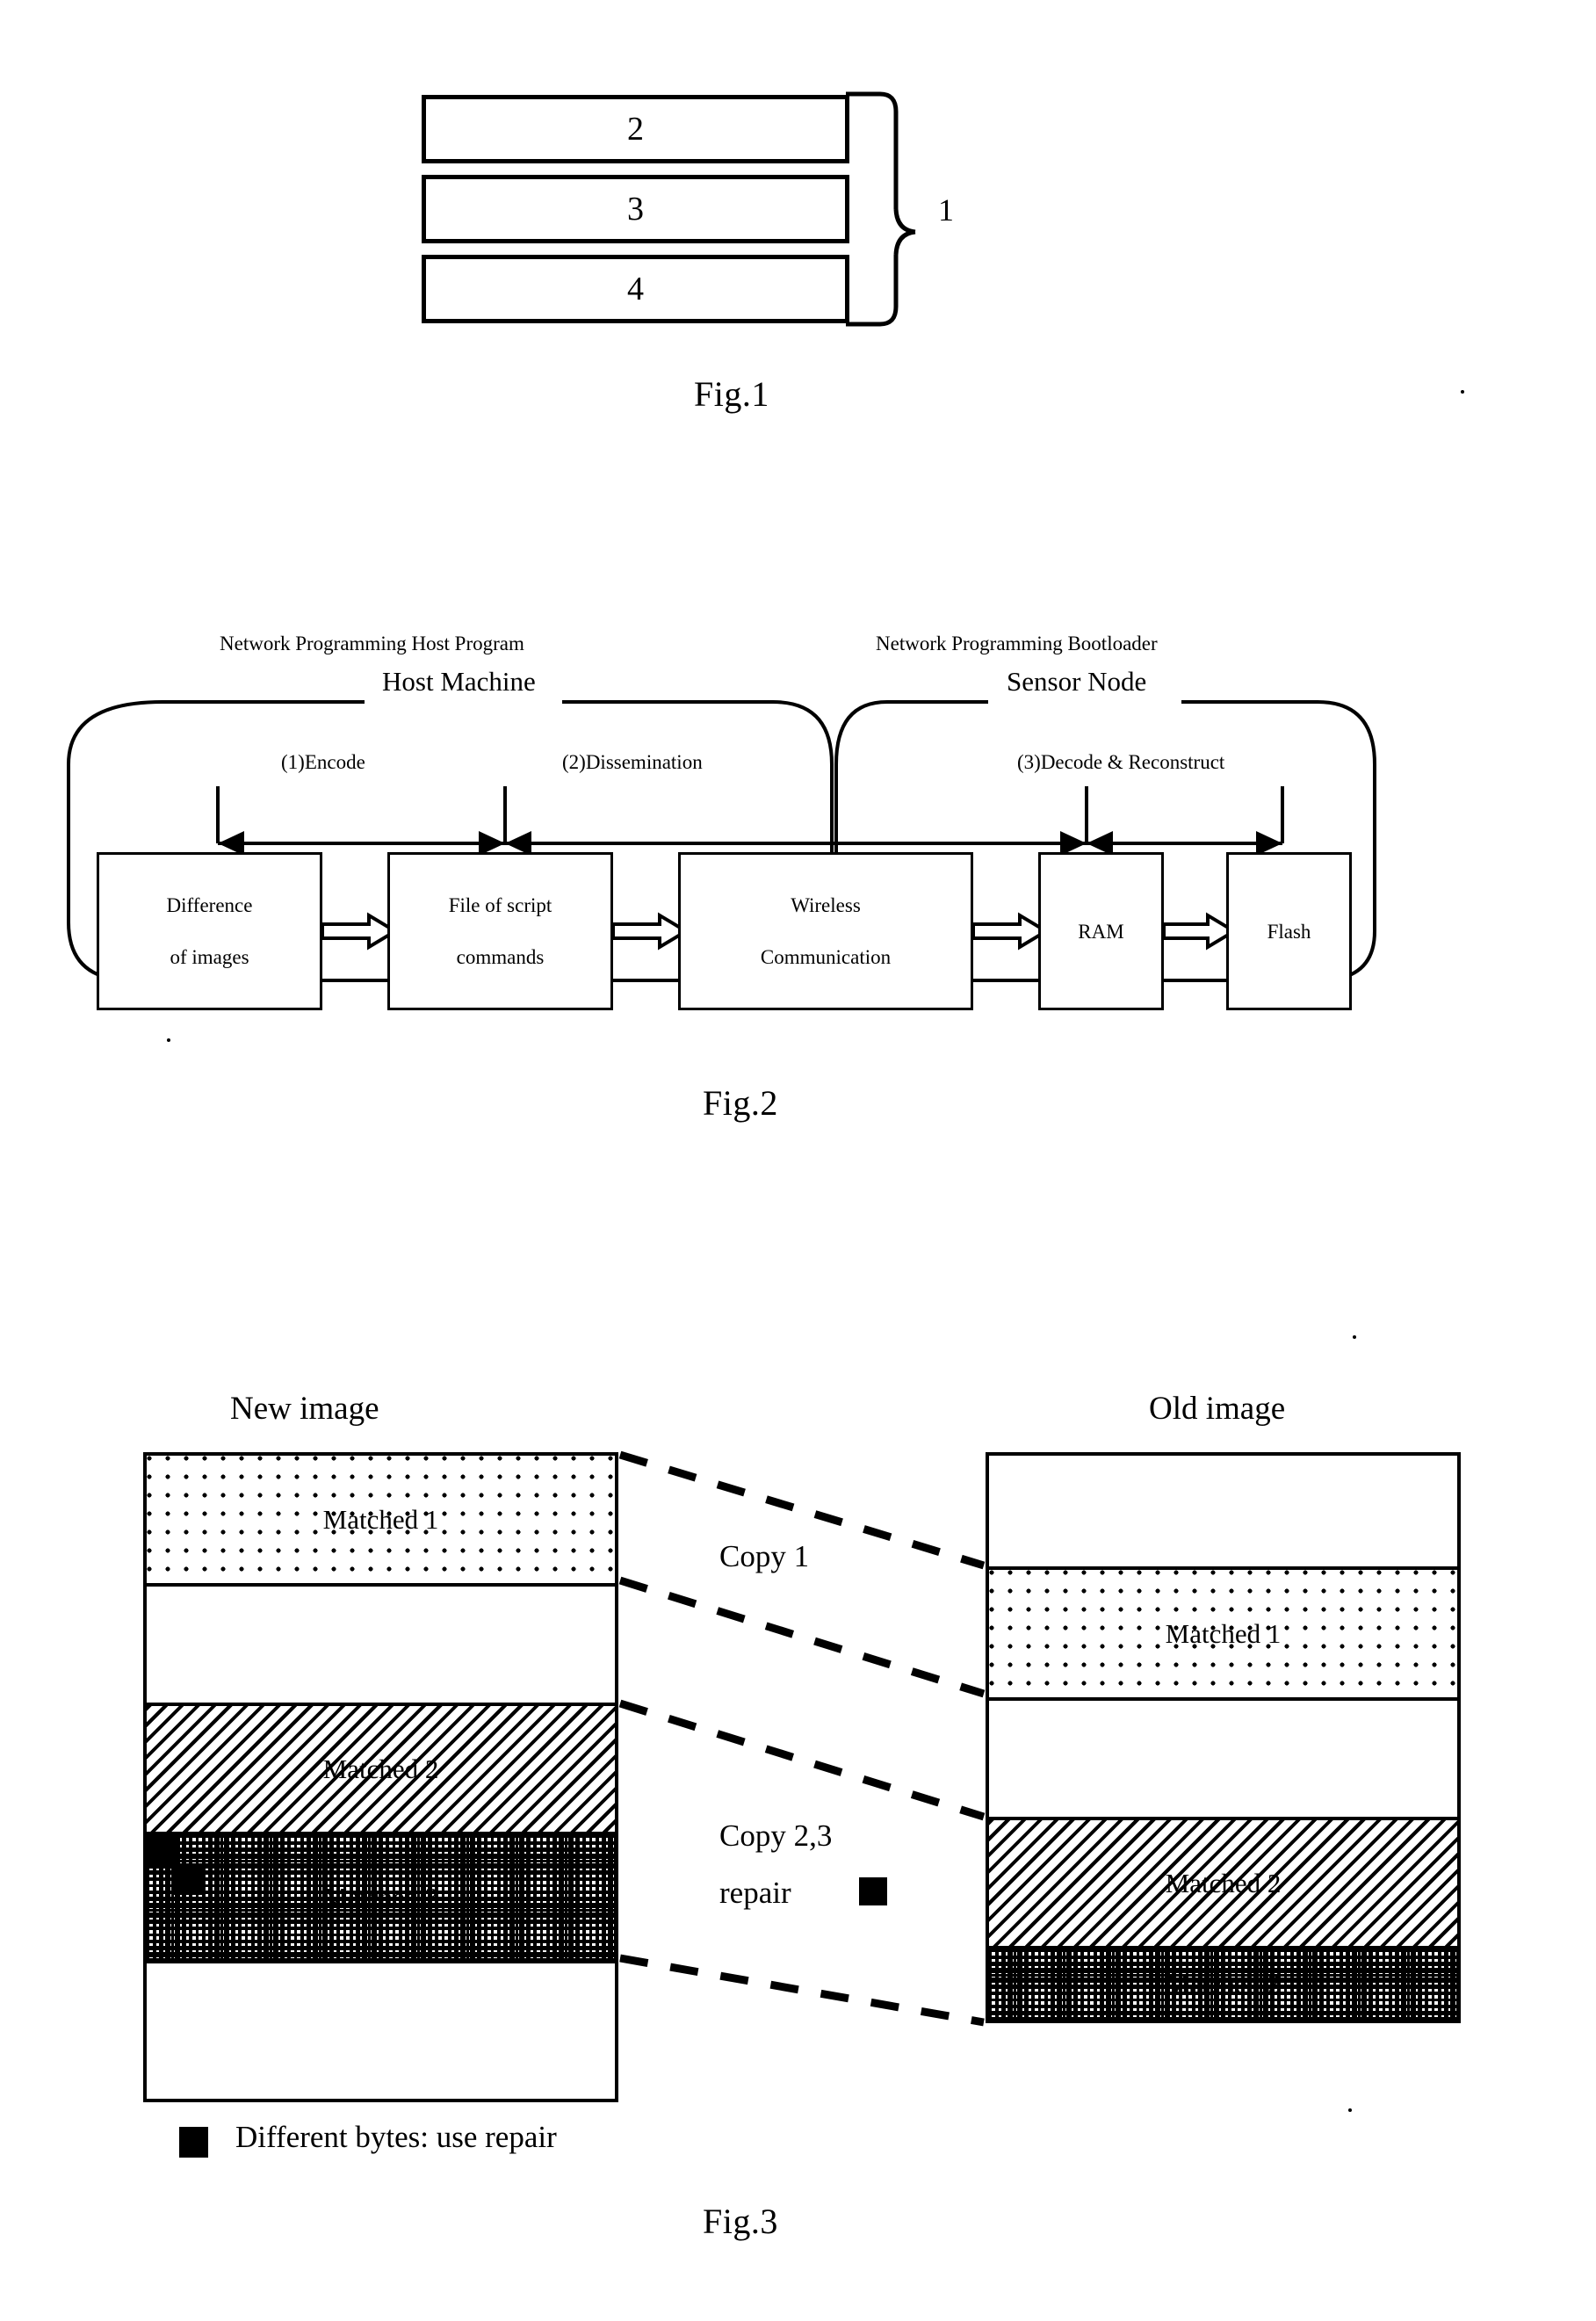  Describe the element at coordinates (209, 931) in the screenshot. I see `fig2-block-difference-of-images: Difference of images` at that location.